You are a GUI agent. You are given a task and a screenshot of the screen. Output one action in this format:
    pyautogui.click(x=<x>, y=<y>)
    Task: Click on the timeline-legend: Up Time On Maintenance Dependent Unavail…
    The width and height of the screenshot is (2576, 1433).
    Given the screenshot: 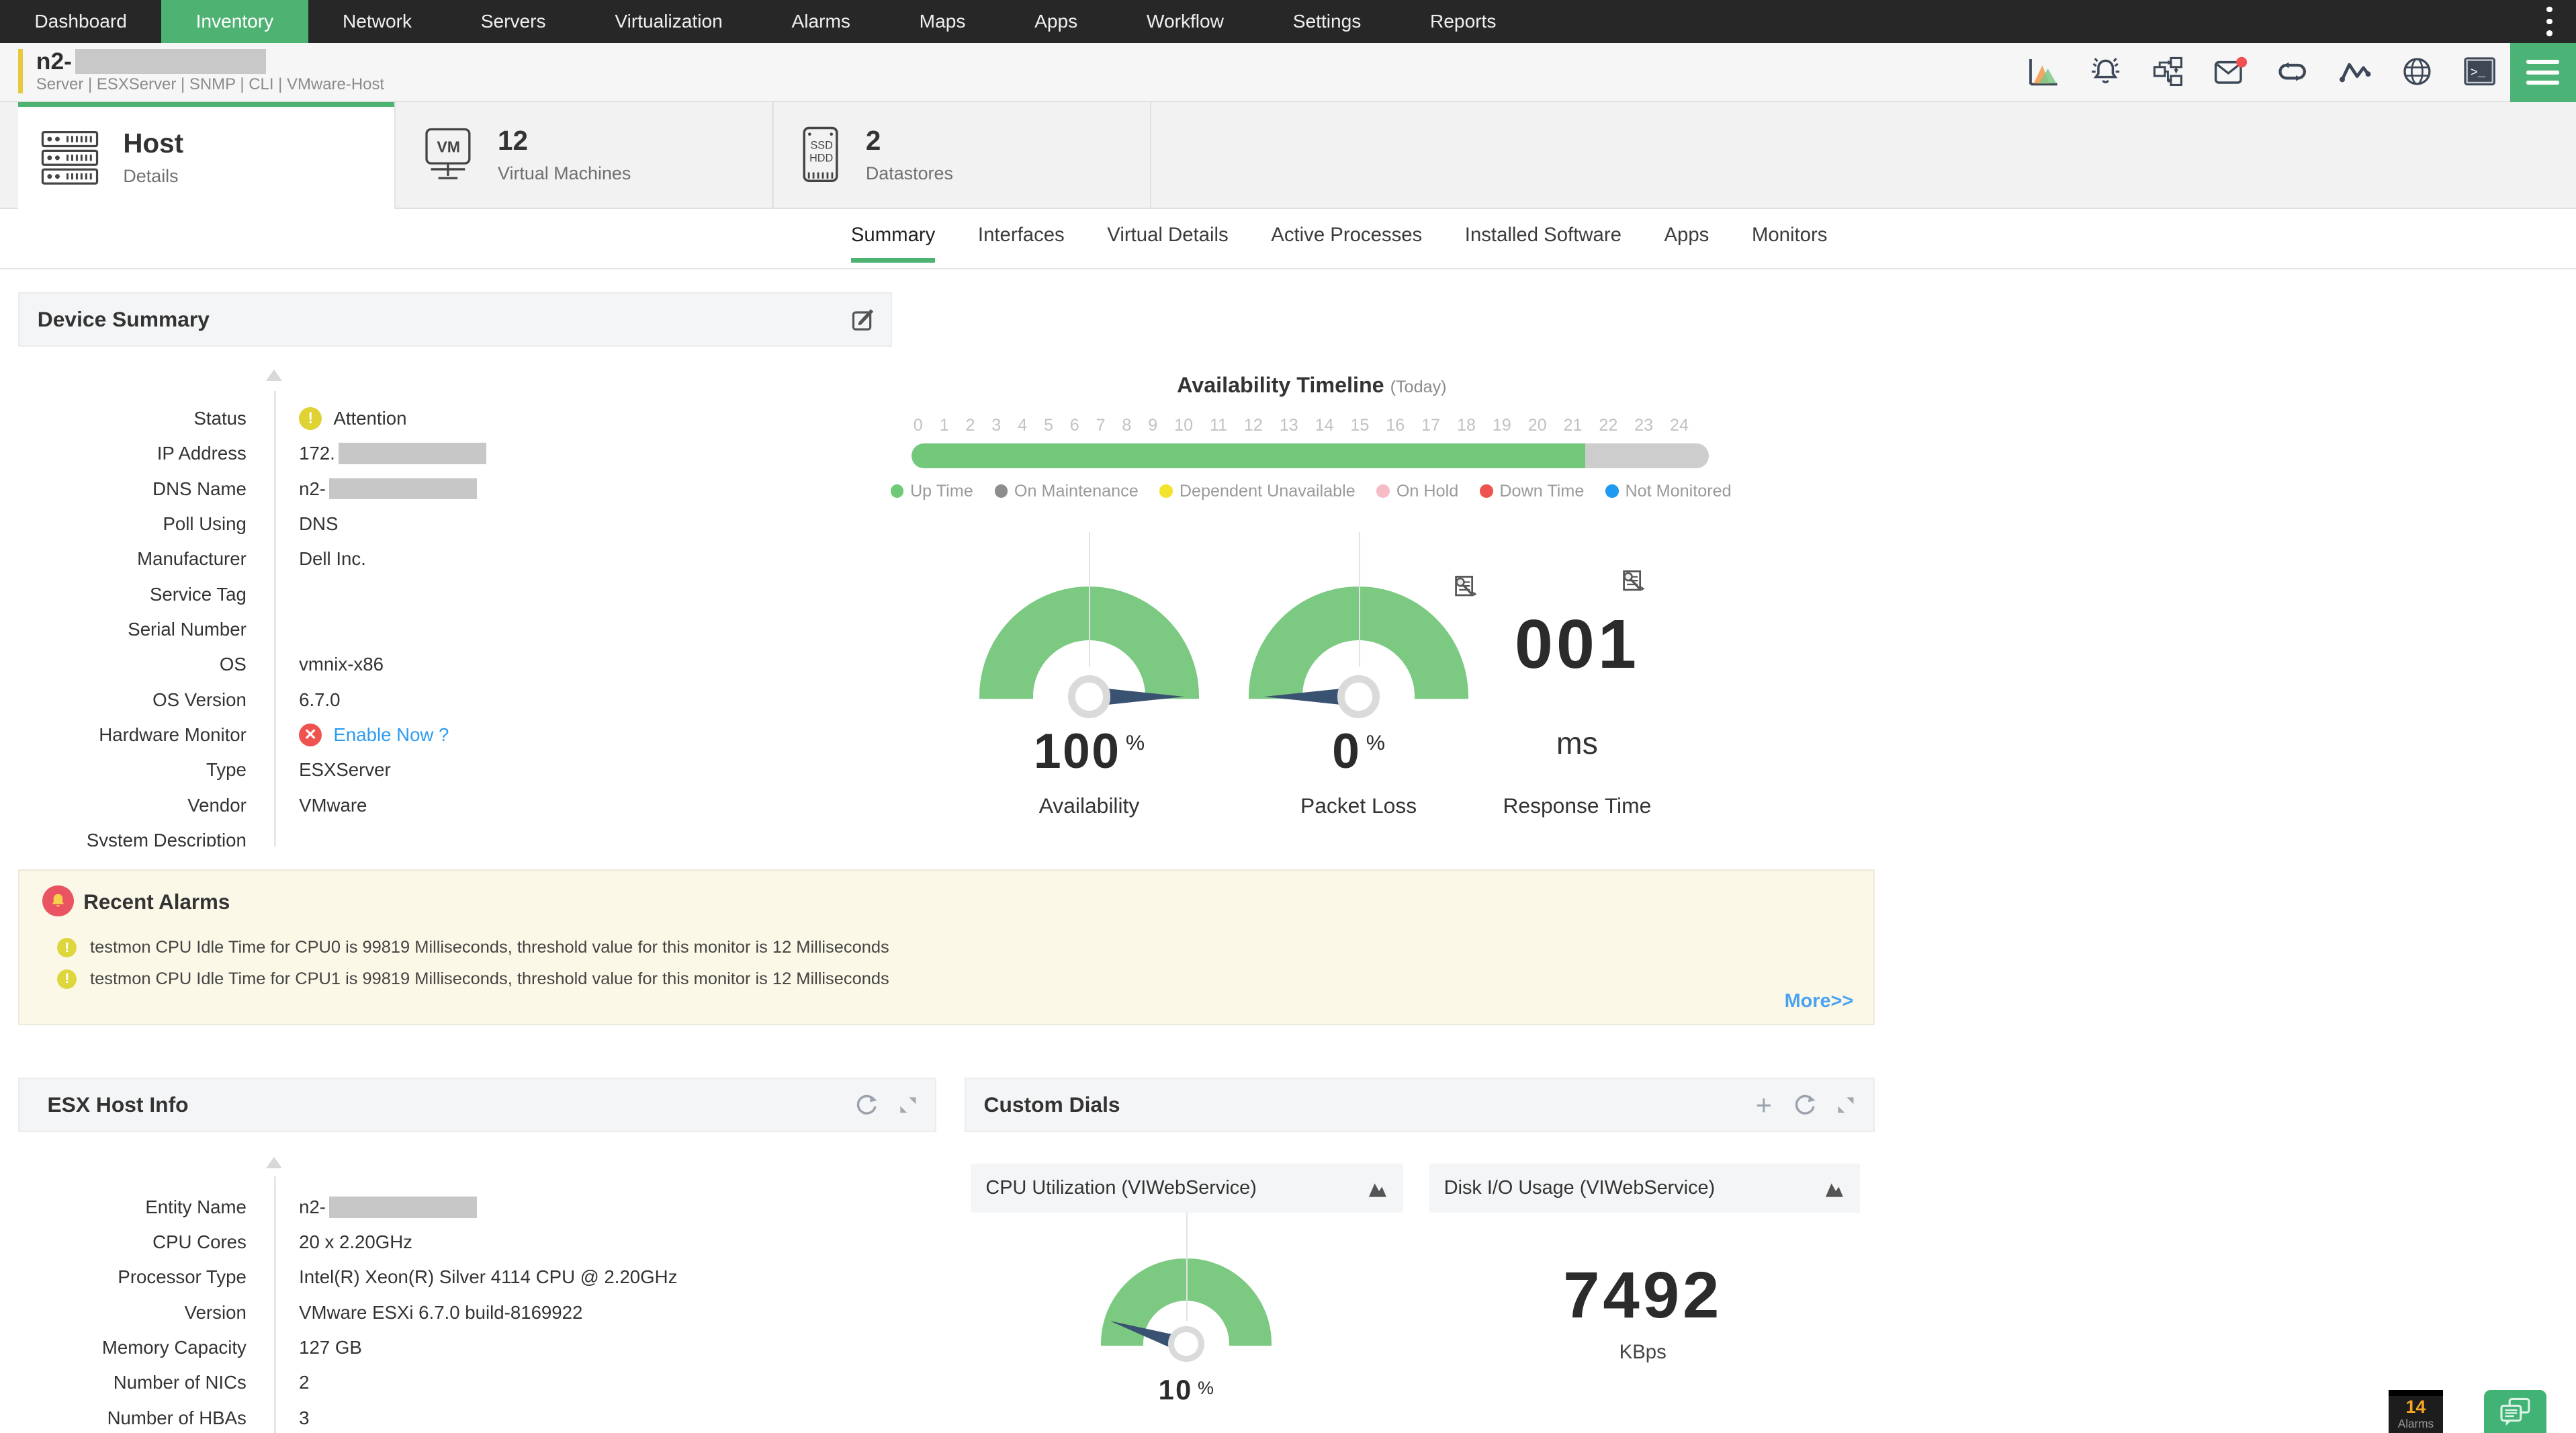 What is the action you would take?
    pyautogui.click(x=1311, y=491)
    